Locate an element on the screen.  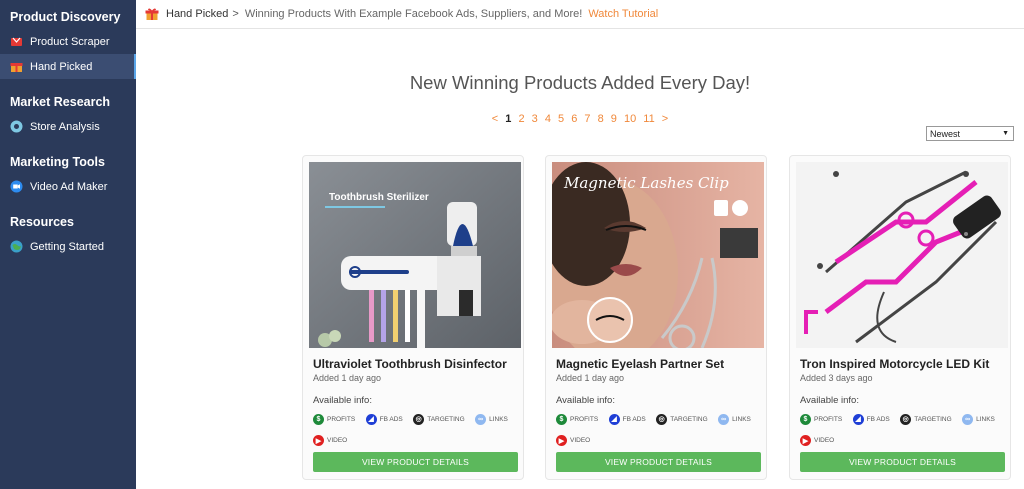
watch-tutorial-link: Watch Tutorial is located at coordinates (623, 14).